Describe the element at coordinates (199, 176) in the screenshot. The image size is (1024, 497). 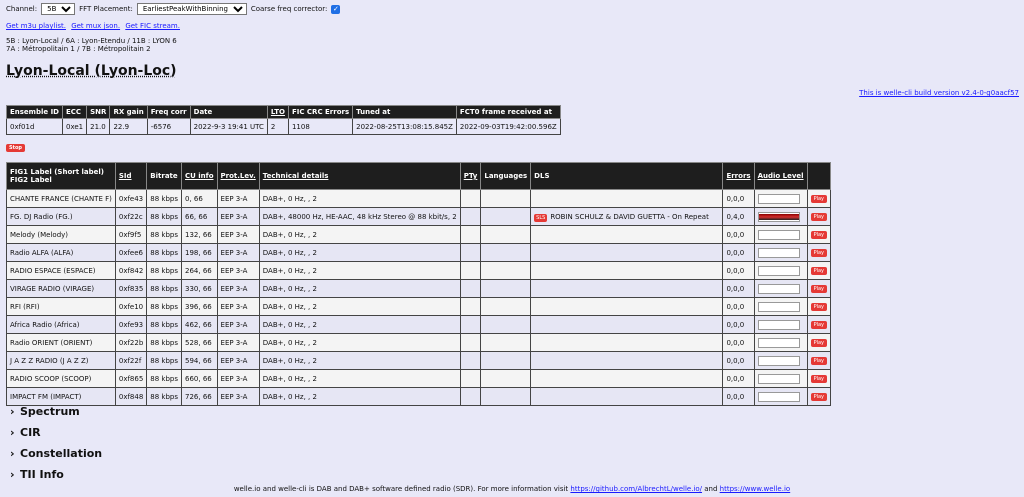
I see `col-cu-info: CU info` at that location.